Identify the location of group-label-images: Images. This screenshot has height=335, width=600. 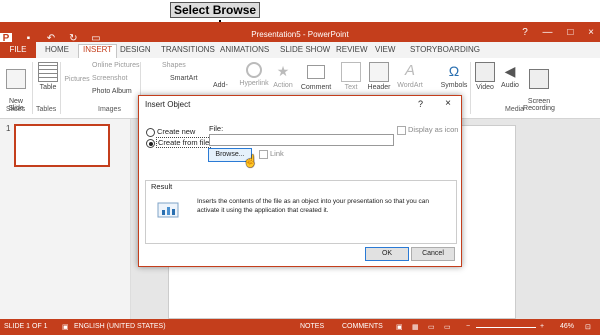
(109, 109).